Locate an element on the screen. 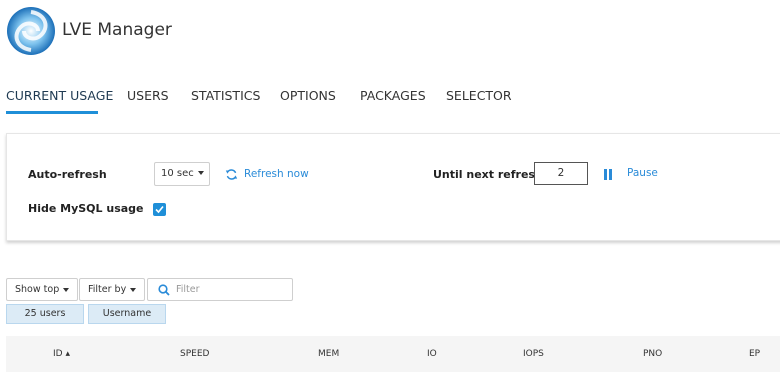 The image size is (780, 383). column-header-speed: SPEED is located at coordinates (194, 354).